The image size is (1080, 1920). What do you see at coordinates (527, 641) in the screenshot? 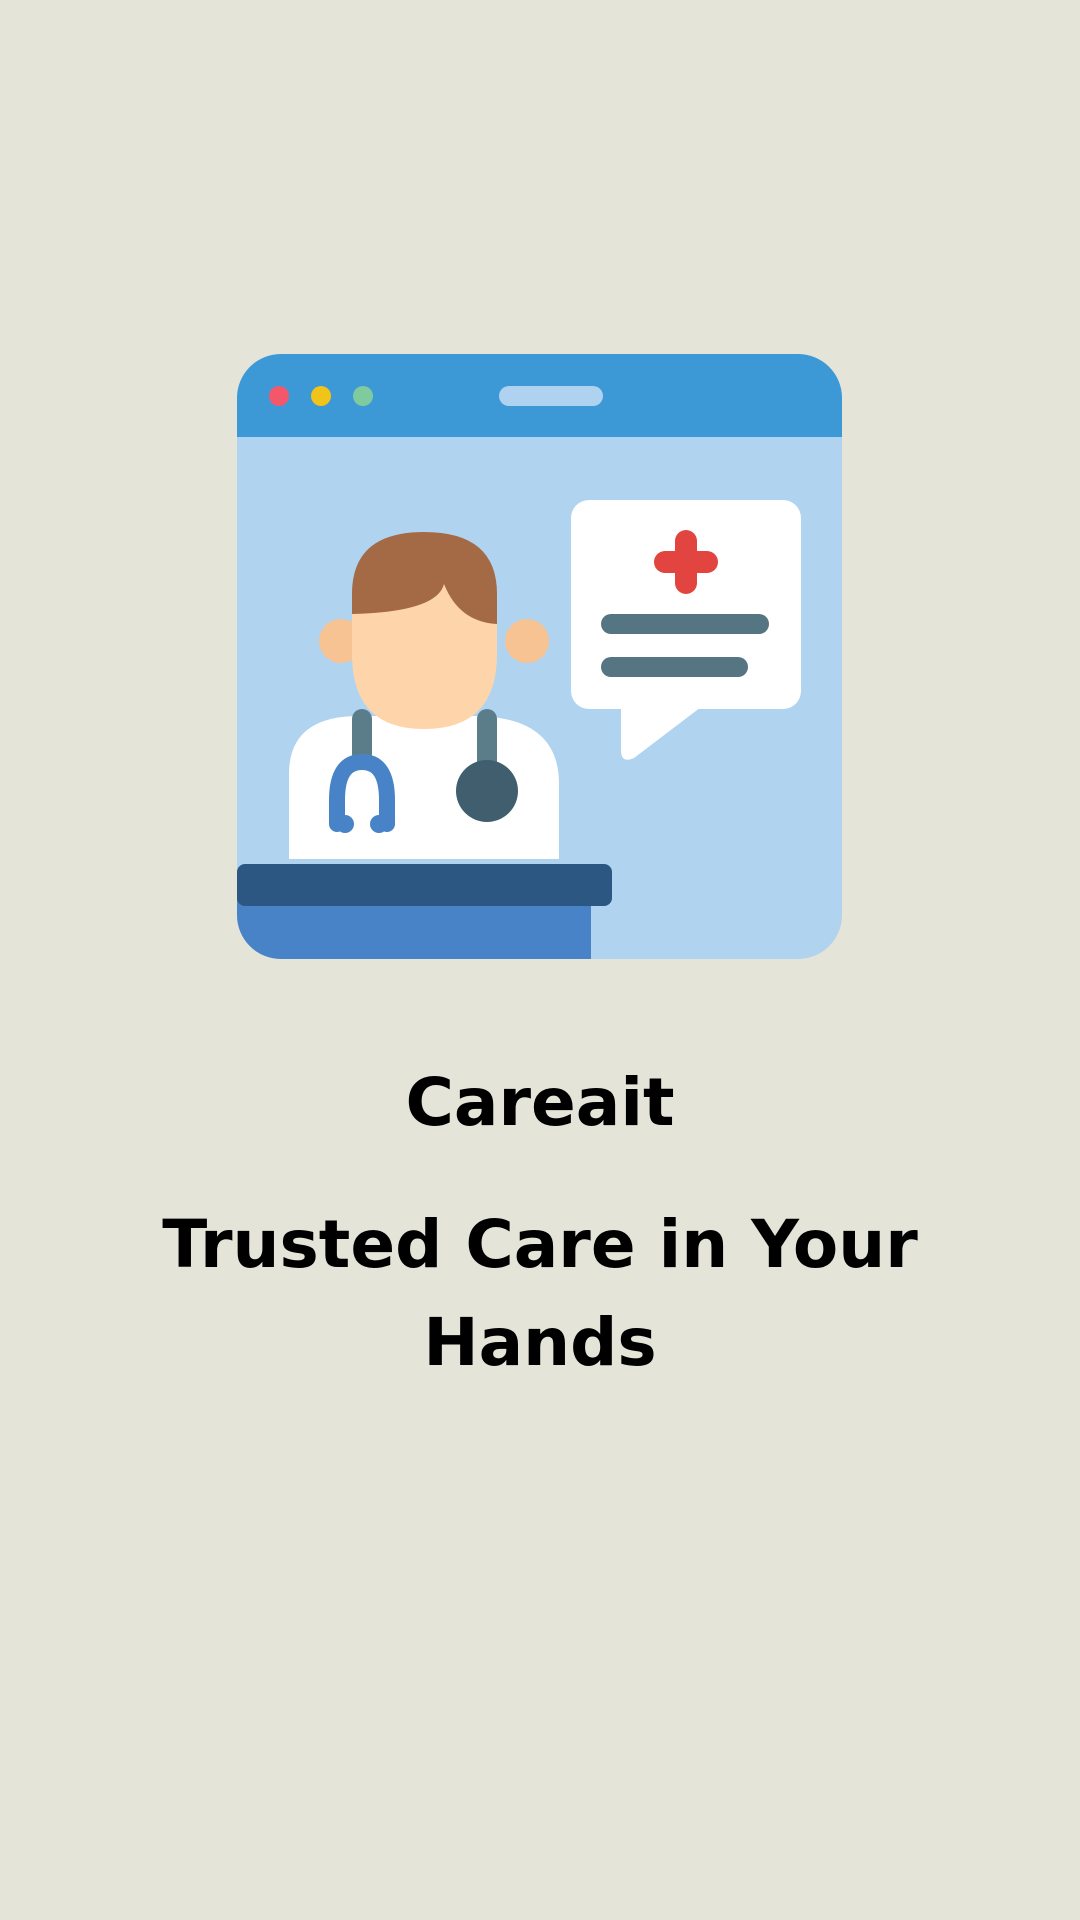
I see `doctor-ear` at bounding box center [527, 641].